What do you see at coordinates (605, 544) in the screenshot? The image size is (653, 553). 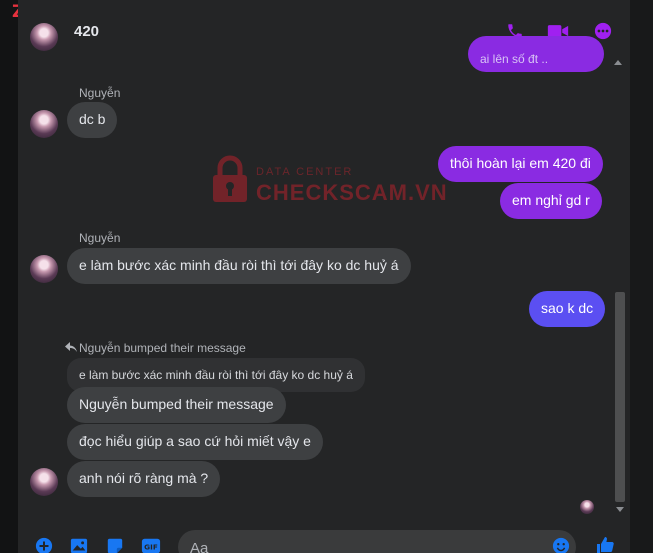 I see `like-icon` at bounding box center [605, 544].